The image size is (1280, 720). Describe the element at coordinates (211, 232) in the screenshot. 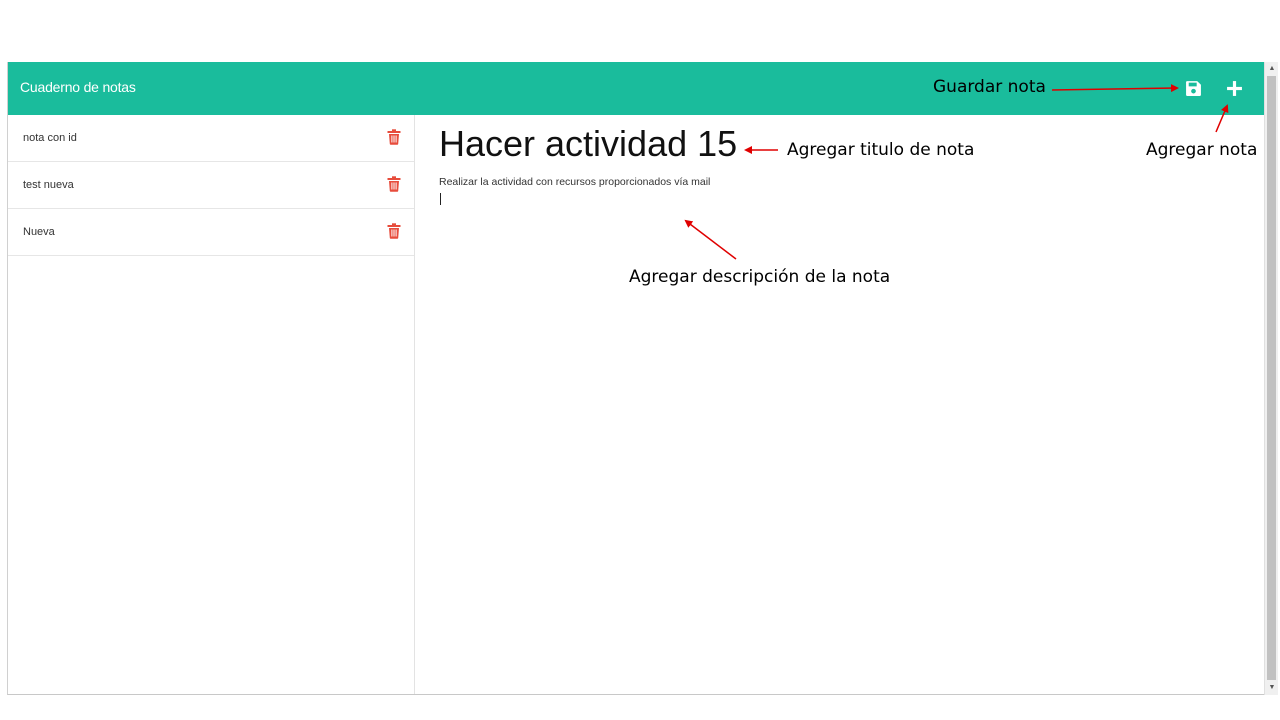

I see `note-list-item: Nueva` at that location.